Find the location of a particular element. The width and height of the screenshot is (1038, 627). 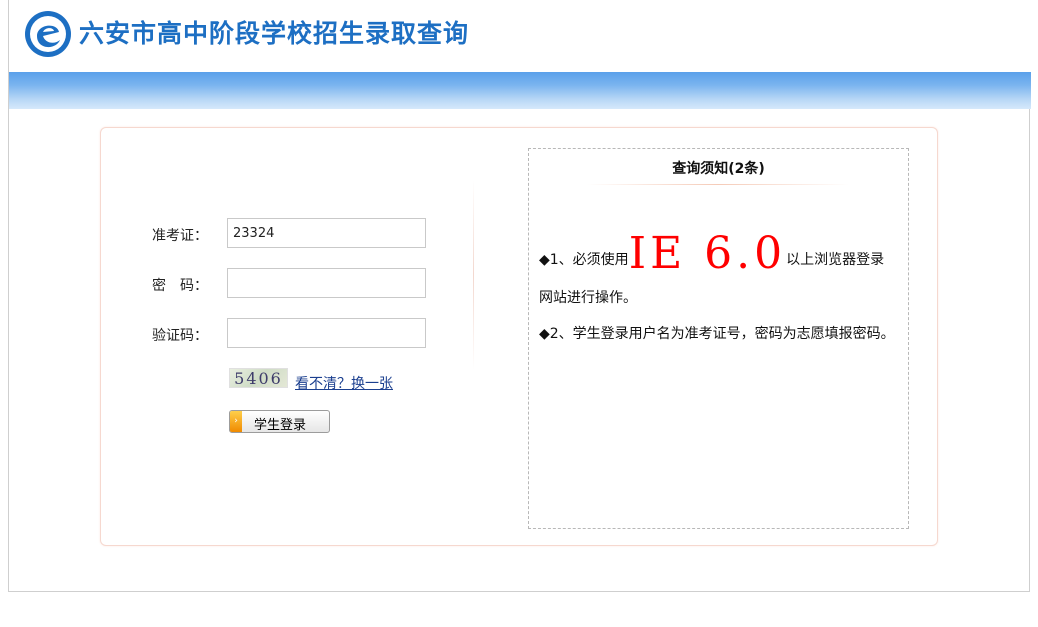

captcha-input is located at coordinates (326, 333).